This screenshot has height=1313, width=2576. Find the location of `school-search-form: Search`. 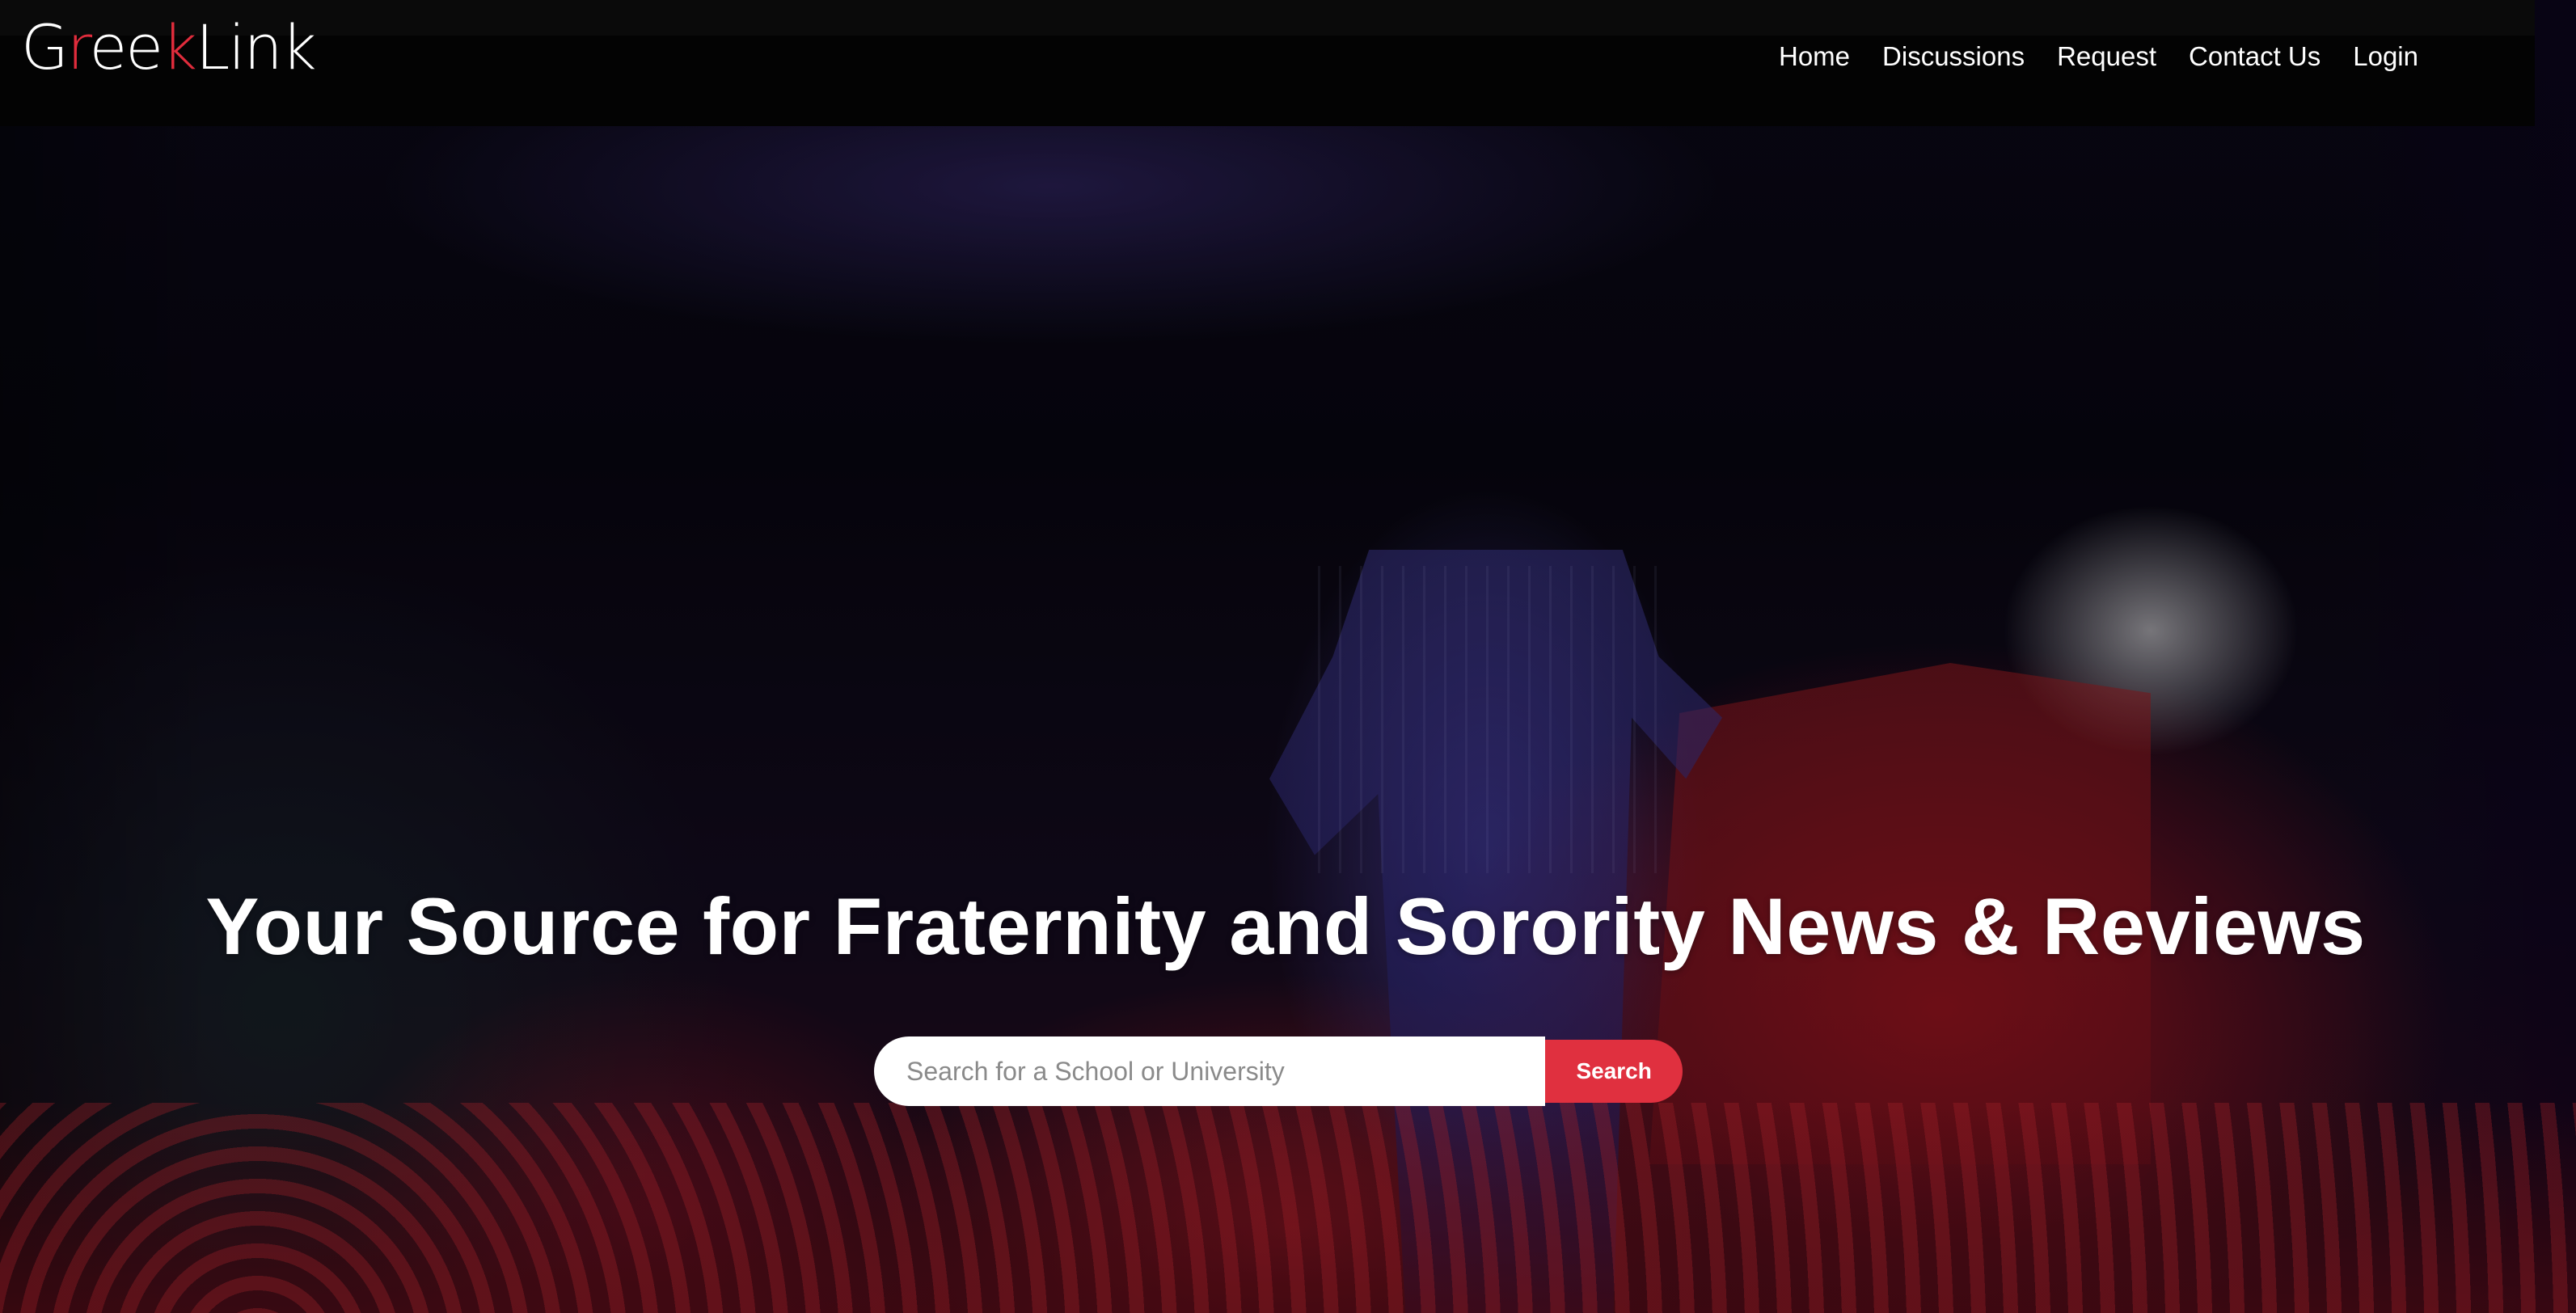

school-search-form: Search is located at coordinates (1278, 1071).